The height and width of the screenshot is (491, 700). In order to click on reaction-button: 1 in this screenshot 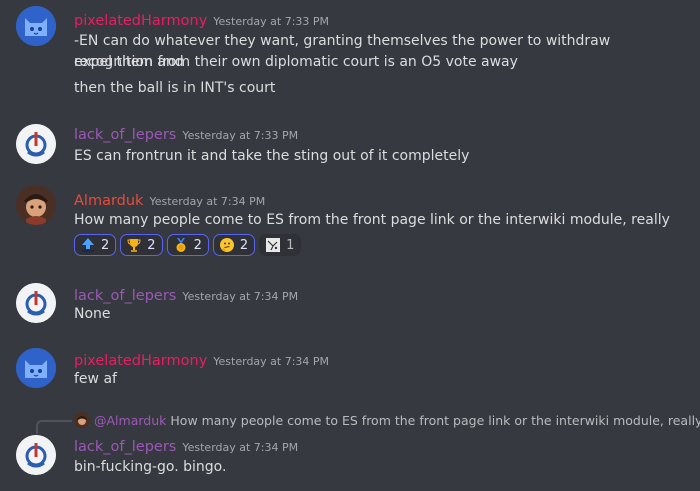, I will do `click(280, 245)`.